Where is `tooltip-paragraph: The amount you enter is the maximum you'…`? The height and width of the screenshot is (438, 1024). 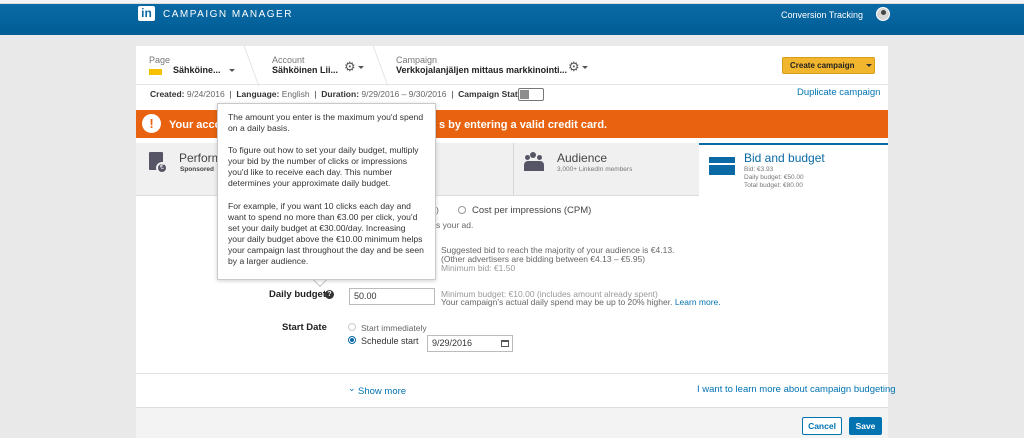
tooltip-paragraph: The amount you enter is the maximum you'… is located at coordinates (326, 123).